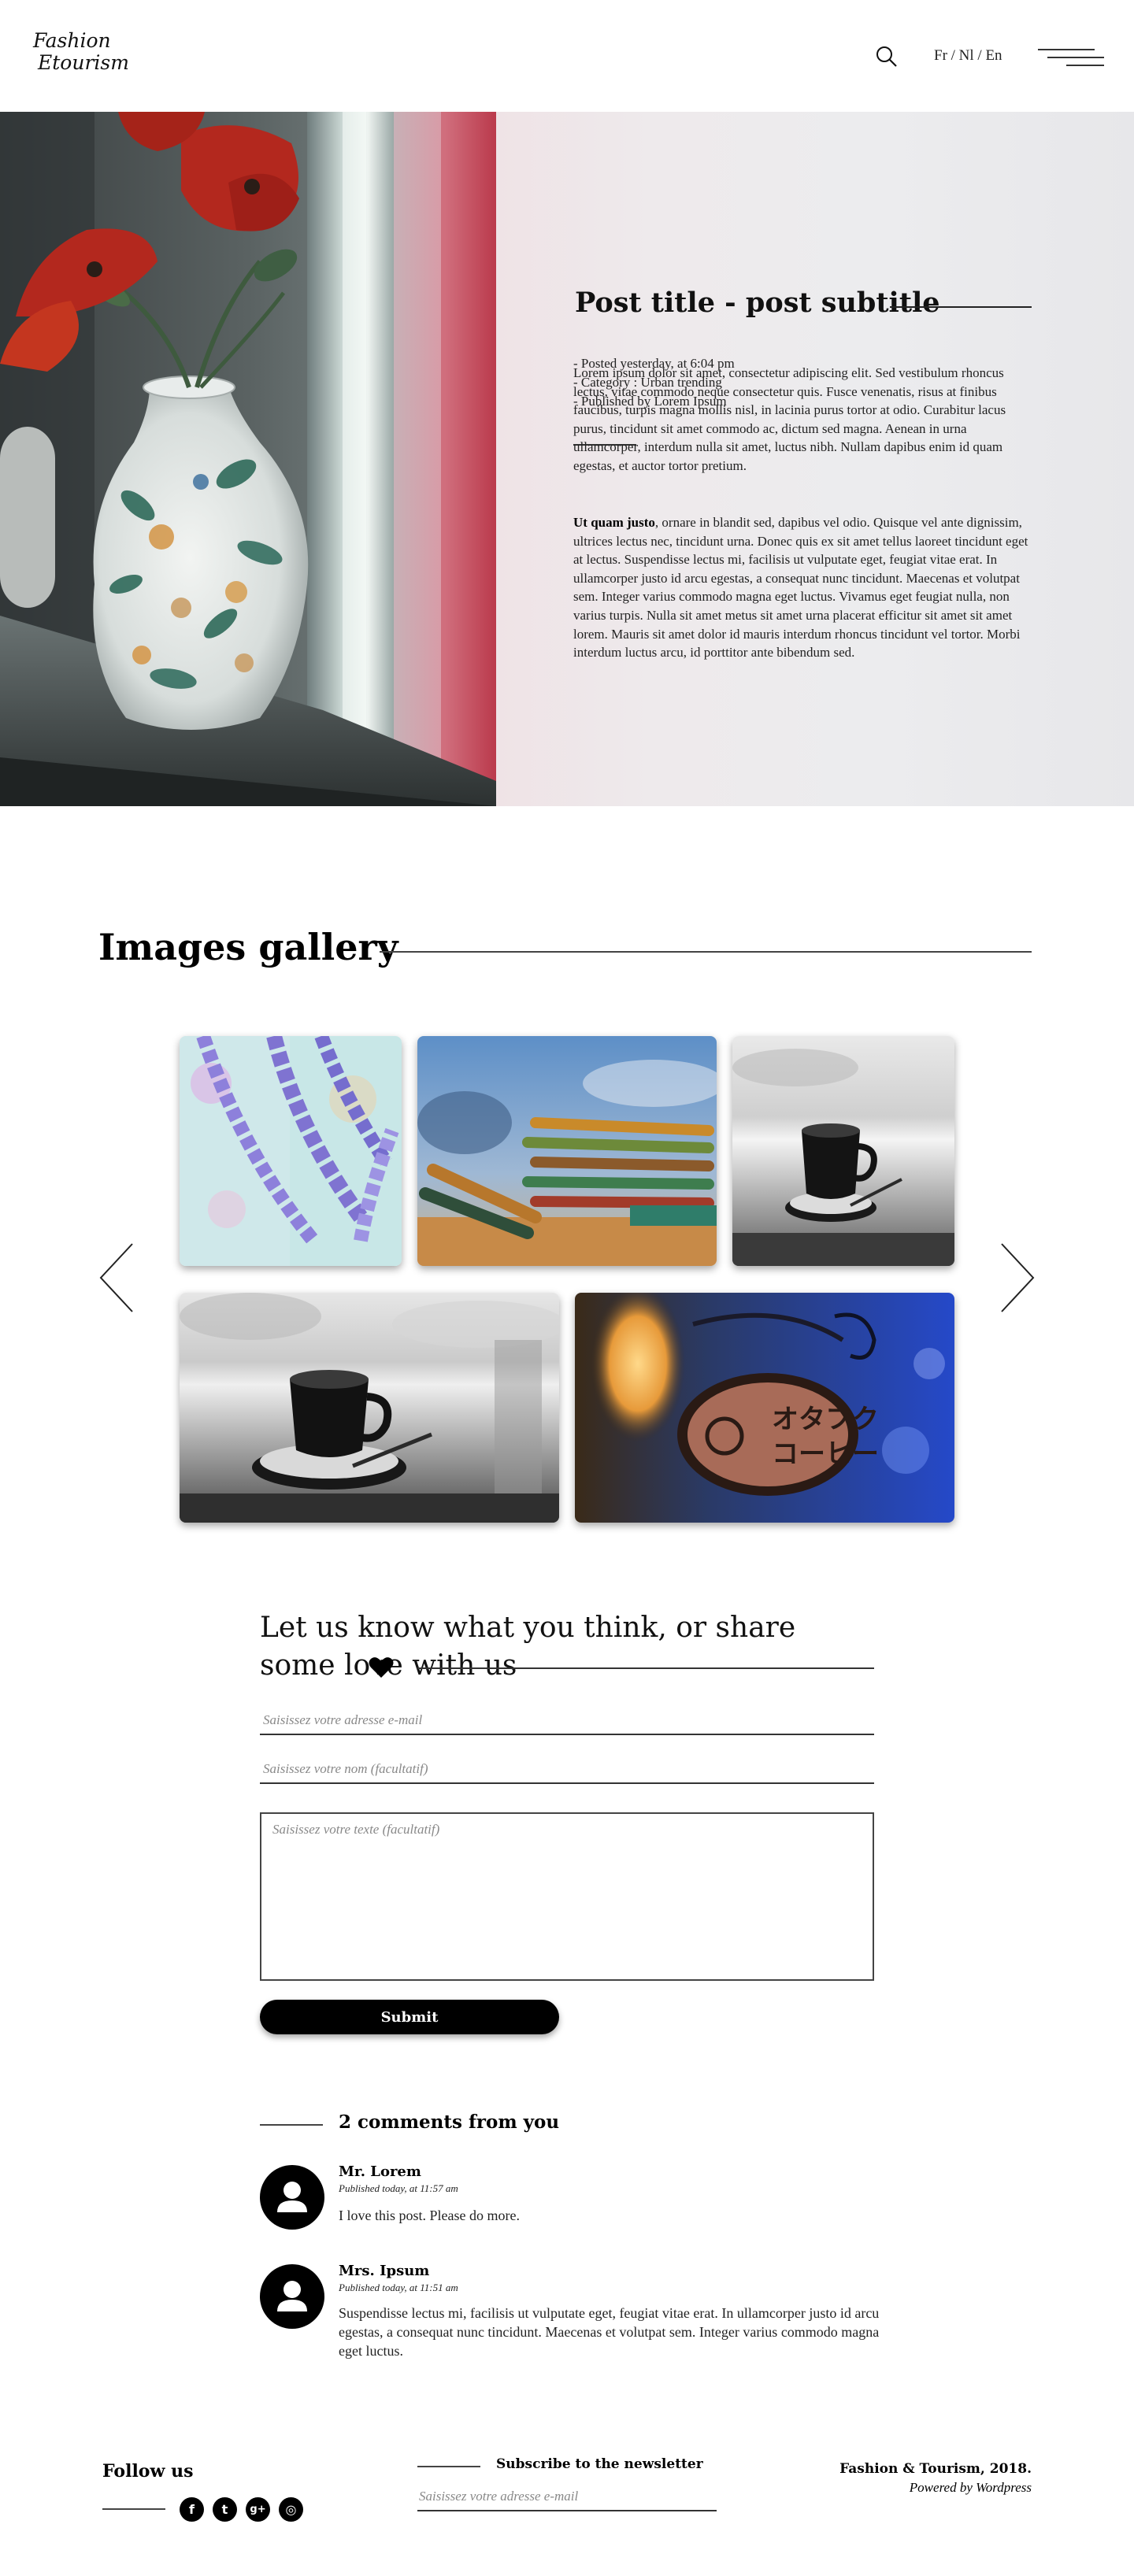 The image size is (1134, 2576). I want to click on post-title: Post title - post subtitle, so click(757, 303).